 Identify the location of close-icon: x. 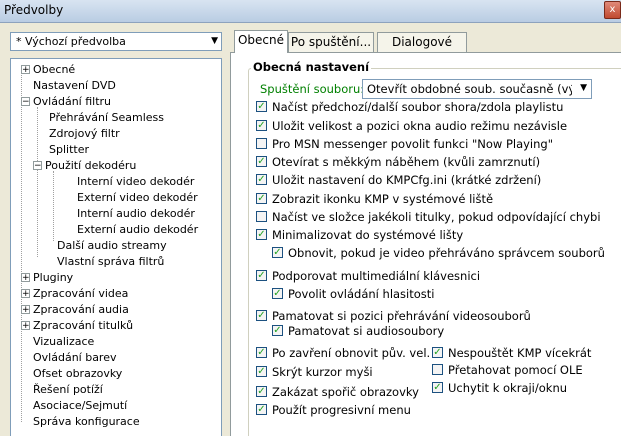
(612, 10).